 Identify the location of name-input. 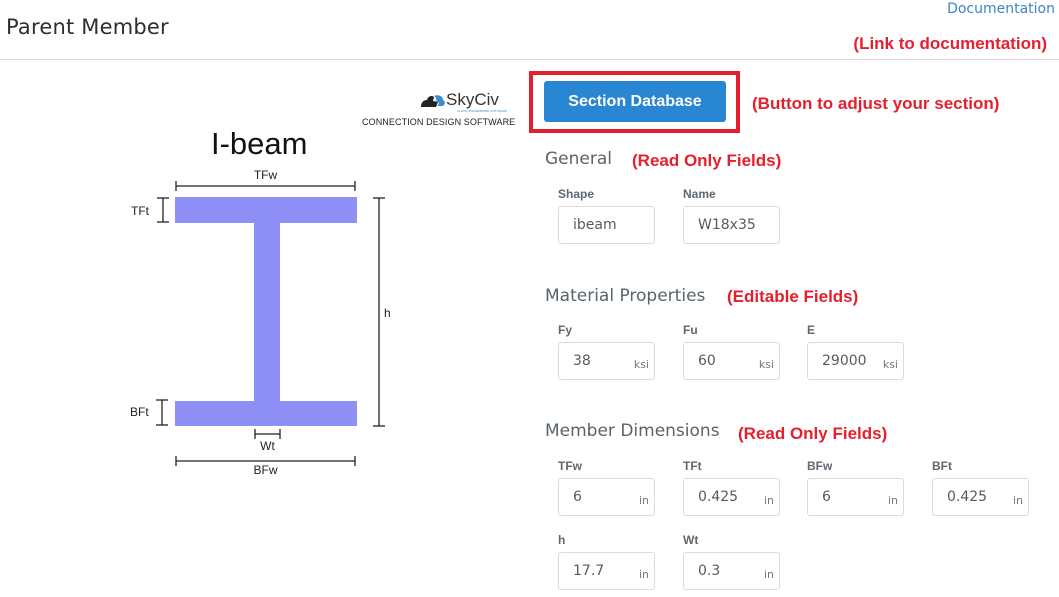
(731, 225).